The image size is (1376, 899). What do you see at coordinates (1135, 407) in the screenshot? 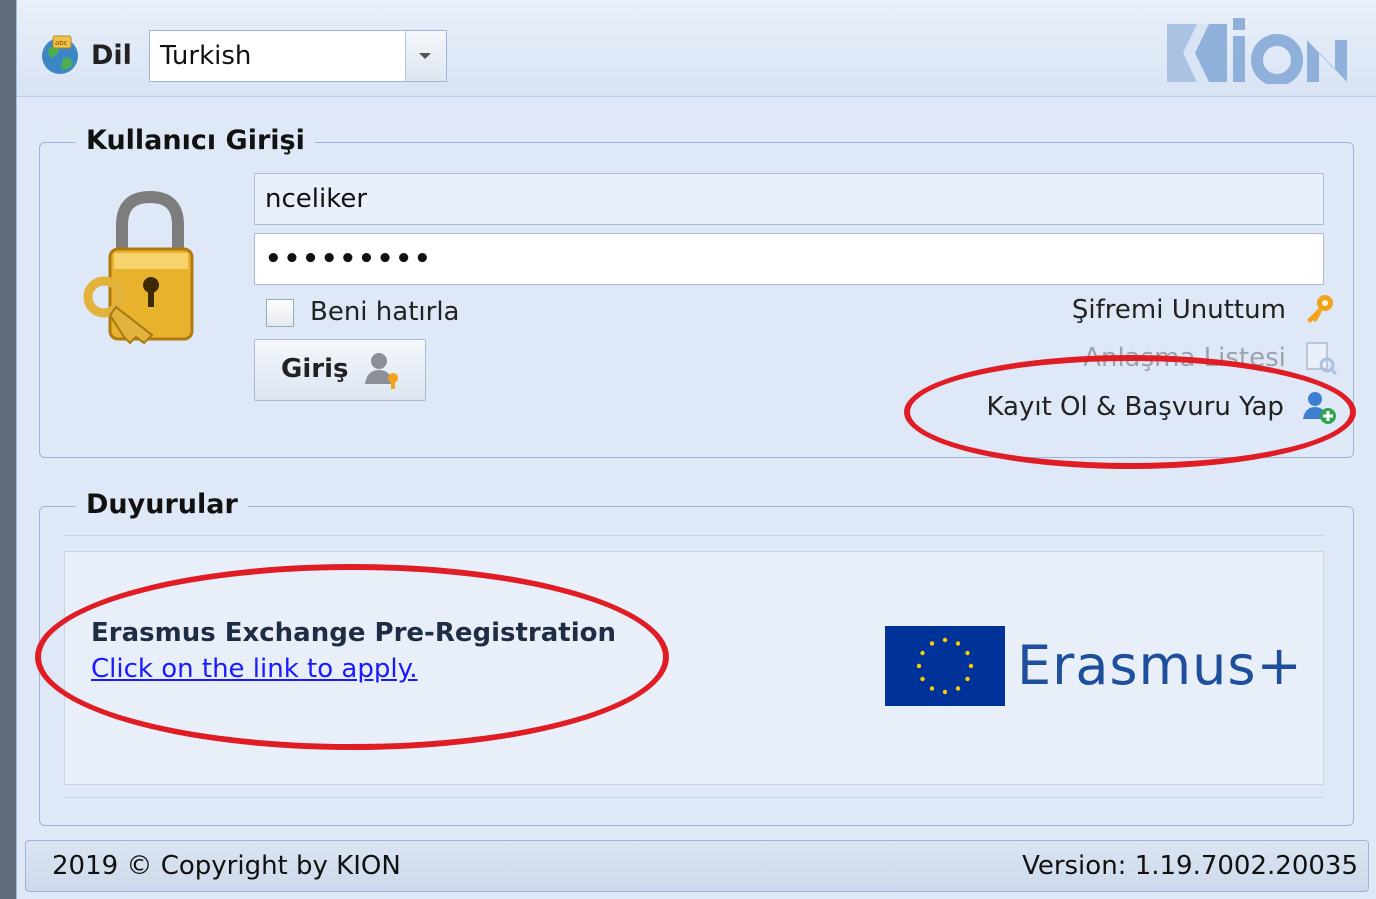
I see `register-apply-label: Kayıt Ol & Başvuru Yap` at bounding box center [1135, 407].